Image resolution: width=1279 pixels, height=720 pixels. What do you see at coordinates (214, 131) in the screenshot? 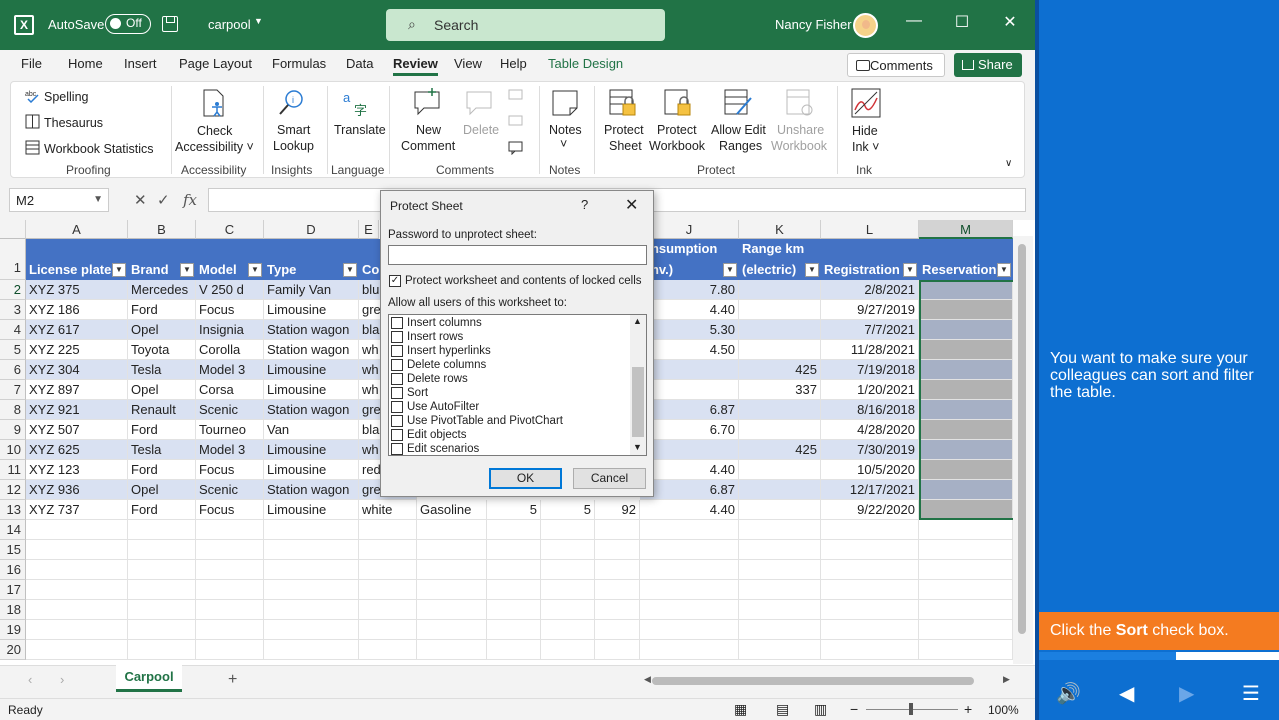
I see `check-accessibility-line1: Check` at bounding box center [214, 131].